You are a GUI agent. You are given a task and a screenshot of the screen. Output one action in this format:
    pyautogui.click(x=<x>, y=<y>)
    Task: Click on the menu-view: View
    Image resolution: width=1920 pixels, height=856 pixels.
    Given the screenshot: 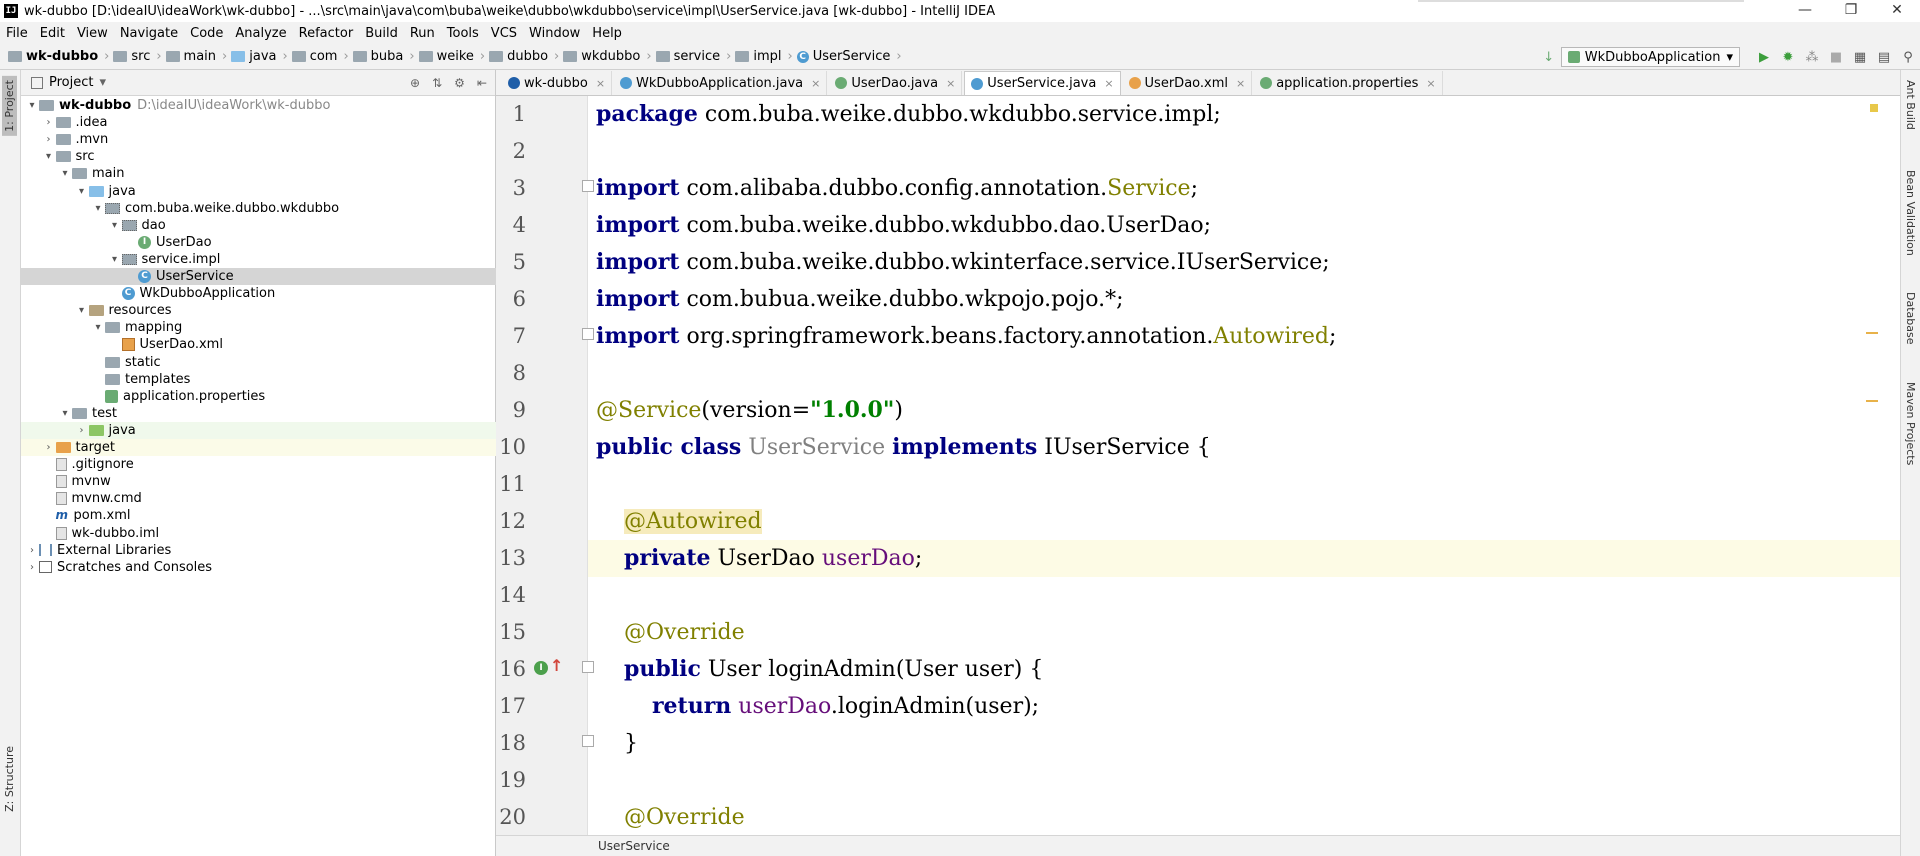 What is the action you would take?
    pyautogui.click(x=92, y=33)
    